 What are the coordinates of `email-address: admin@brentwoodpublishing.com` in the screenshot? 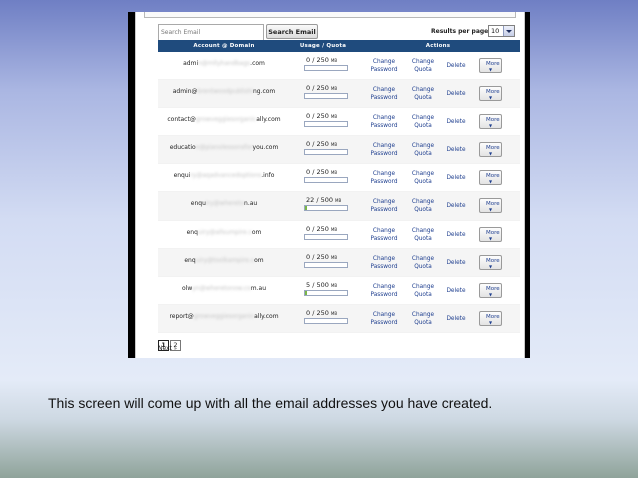 It's located at (224, 91).